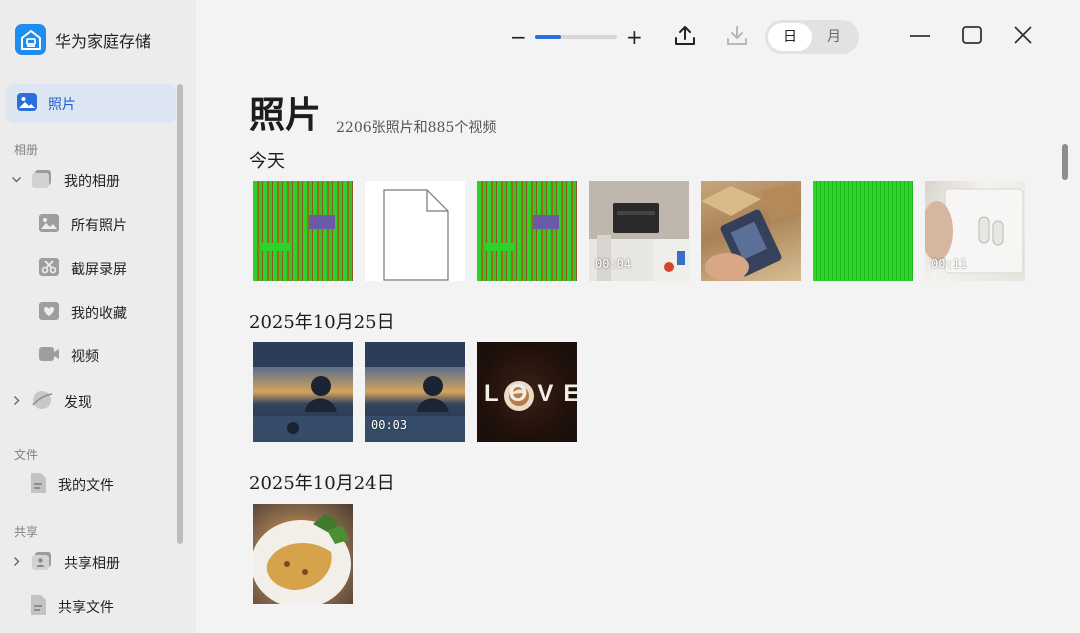 The height and width of the screenshot is (633, 1080). Describe the element at coordinates (180, 314) in the screenshot. I see `sidebar-scrollbar` at that location.